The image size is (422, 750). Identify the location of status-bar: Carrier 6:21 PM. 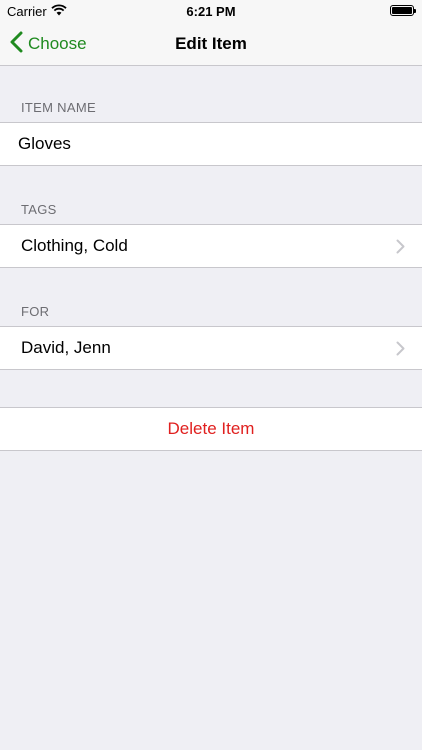
(211, 11).